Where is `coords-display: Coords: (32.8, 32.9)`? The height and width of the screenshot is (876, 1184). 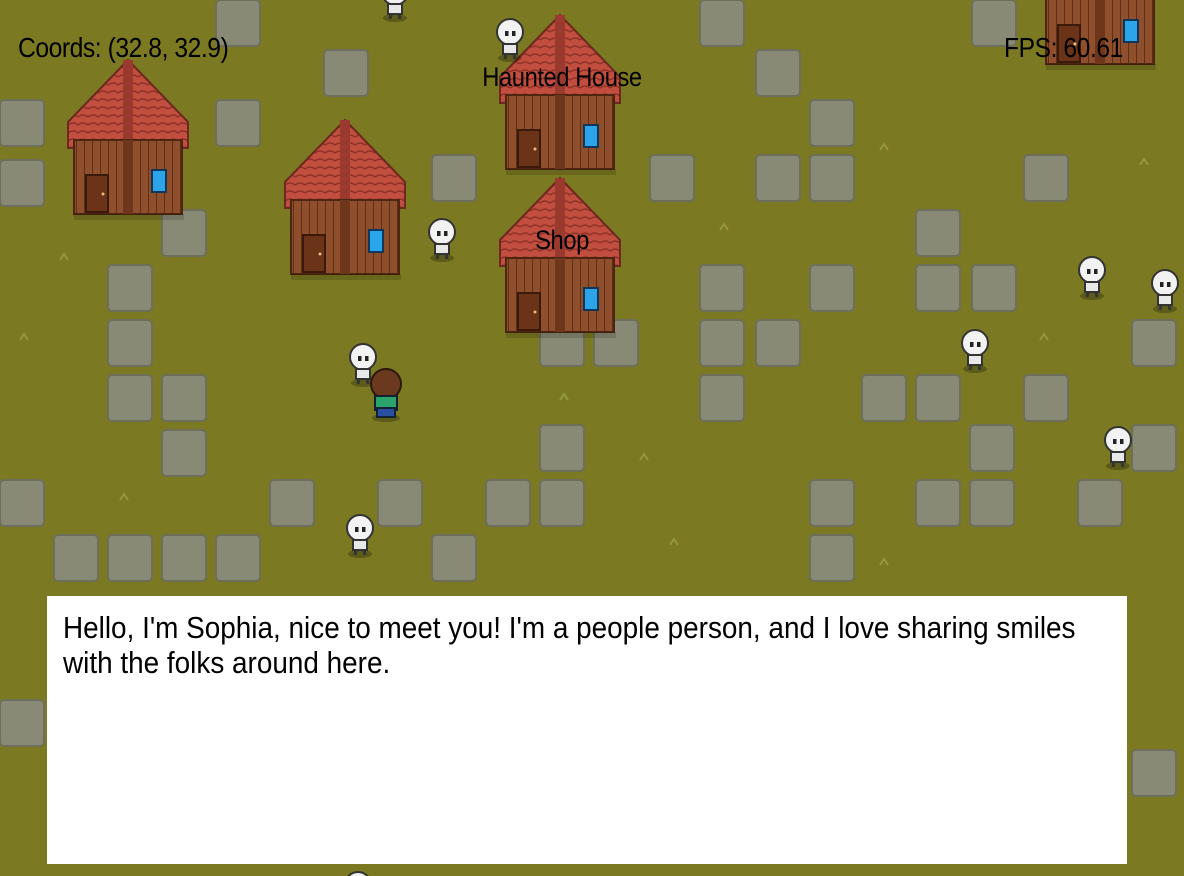
coords-display: Coords: (32.8, 32.9) is located at coordinates (123, 47).